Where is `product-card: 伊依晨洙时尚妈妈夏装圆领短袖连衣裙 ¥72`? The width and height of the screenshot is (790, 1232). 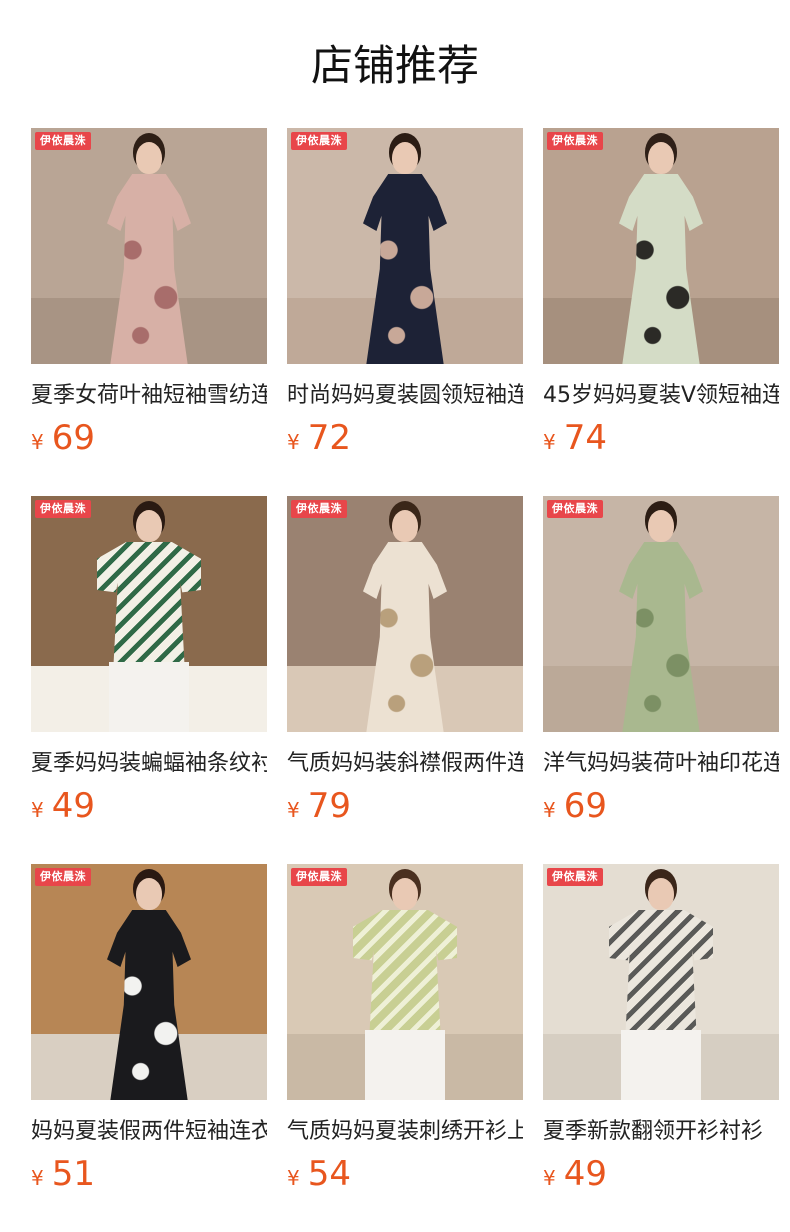 product-card: 伊依晨洙时尚妈妈夏装圆领短袖连衣裙 ¥72 is located at coordinates (405, 312).